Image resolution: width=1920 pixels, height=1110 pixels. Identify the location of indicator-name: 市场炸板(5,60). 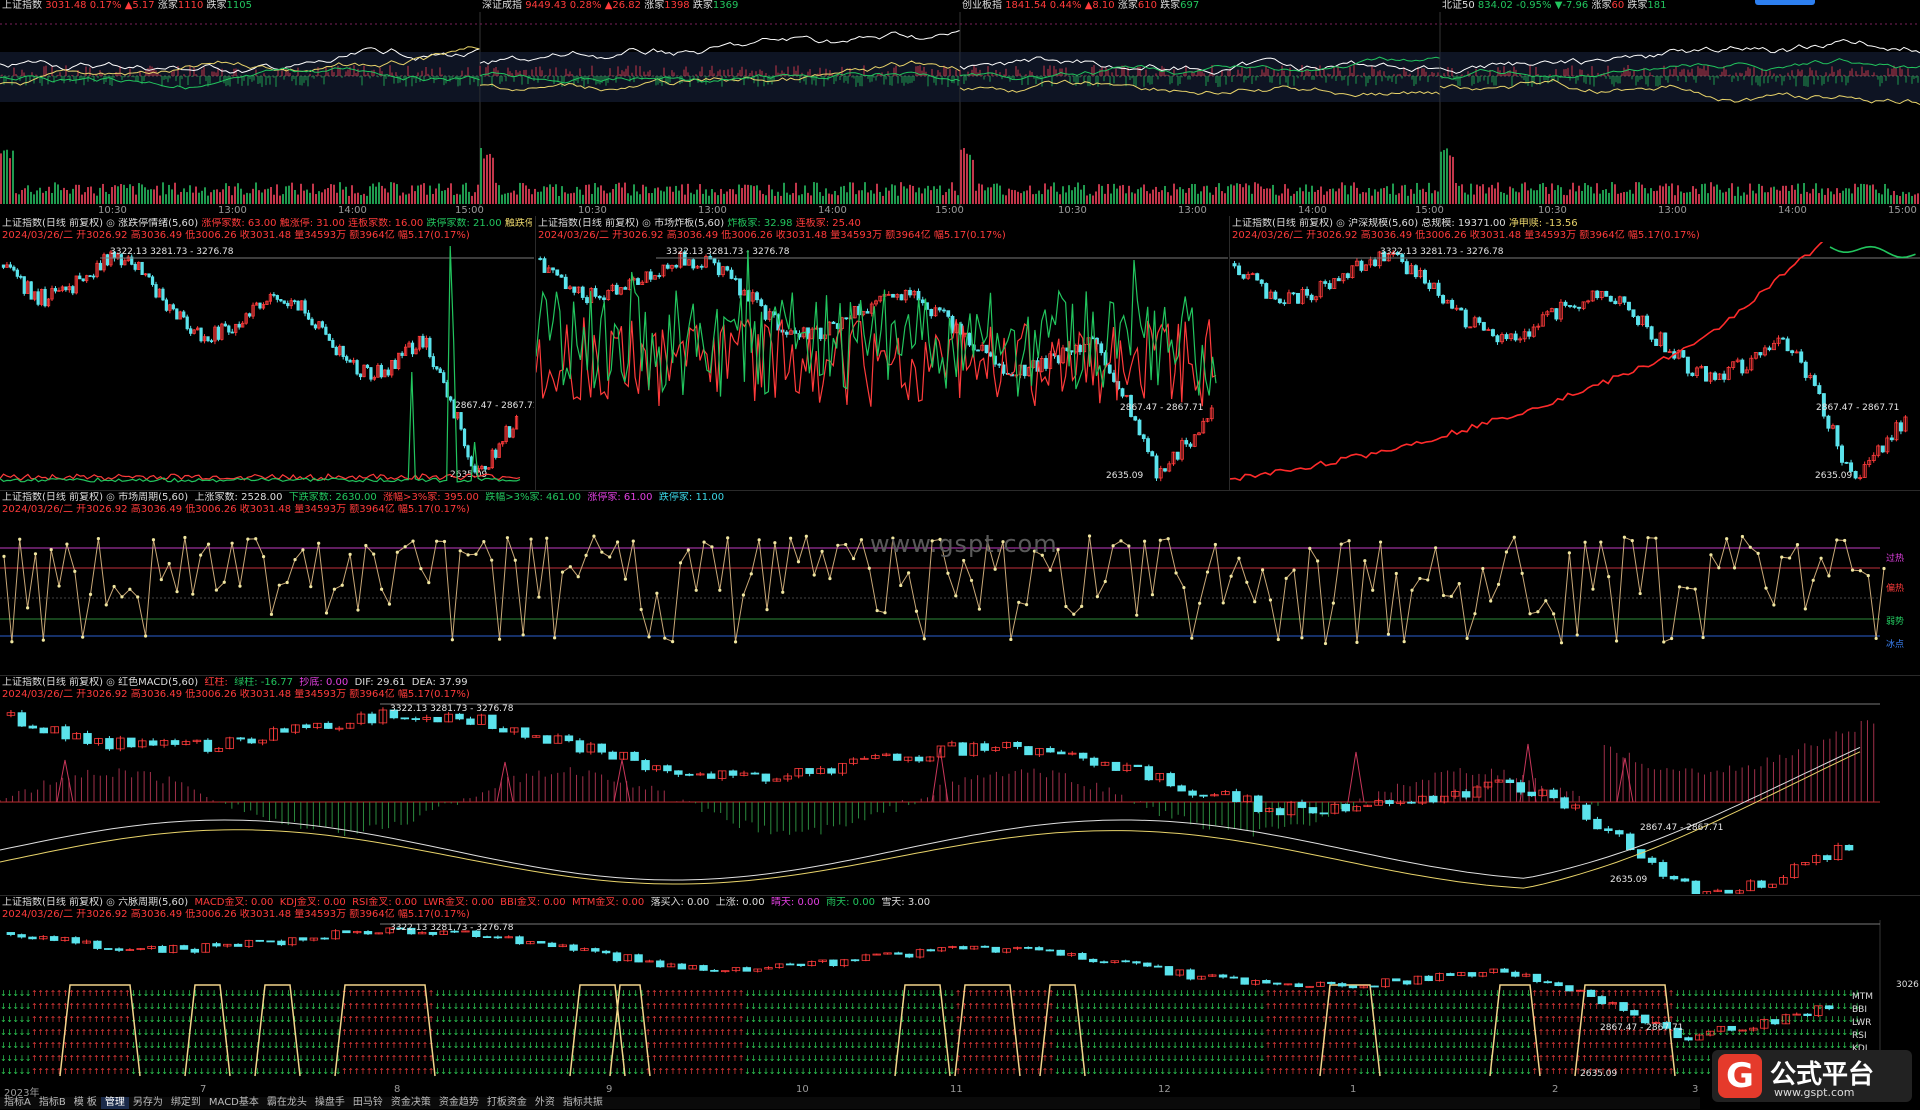
(689, 223).